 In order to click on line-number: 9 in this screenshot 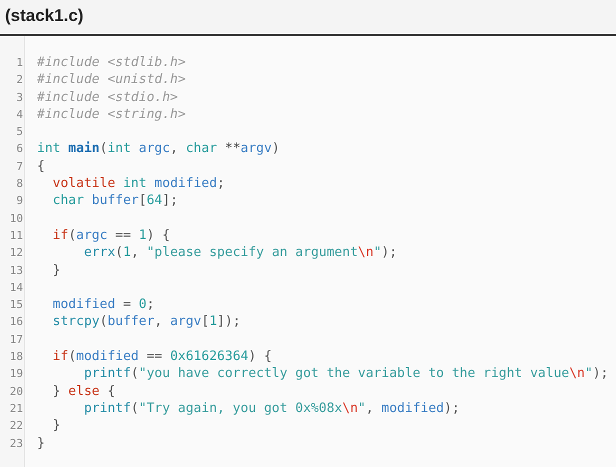, I will do `click(19, 201)`.